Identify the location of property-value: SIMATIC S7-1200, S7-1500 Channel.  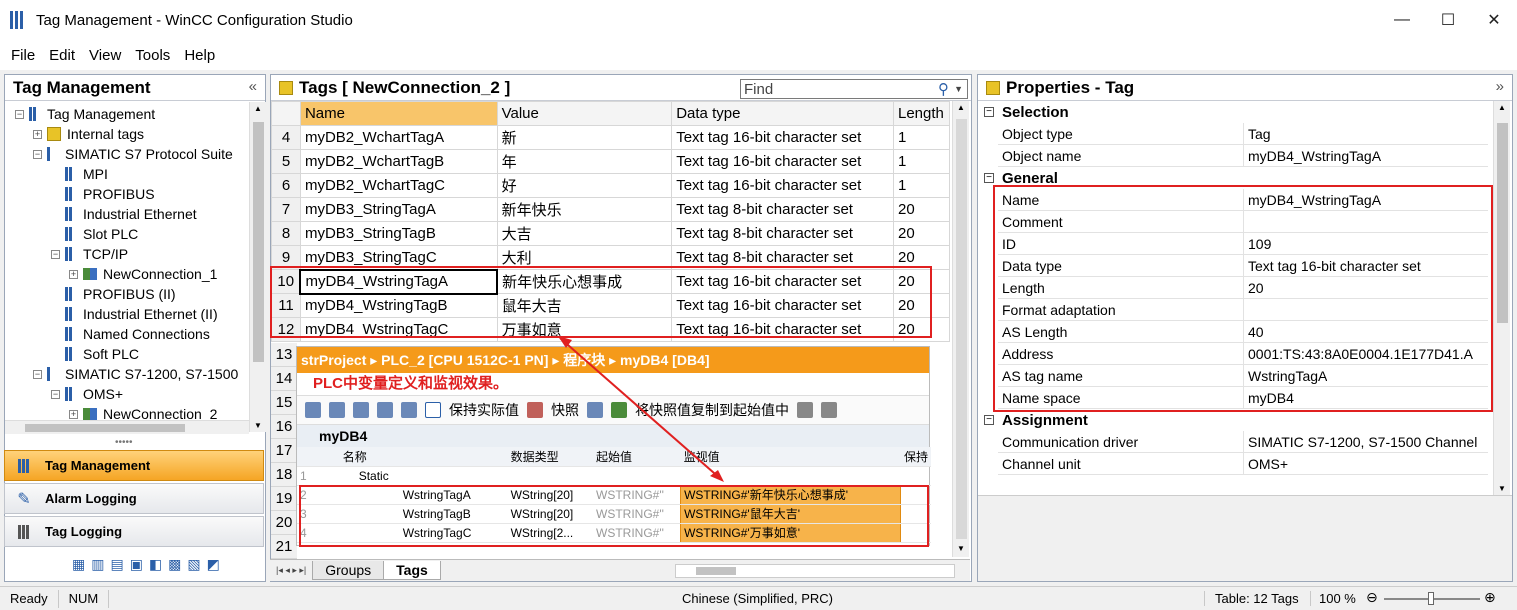
(1360, 442).